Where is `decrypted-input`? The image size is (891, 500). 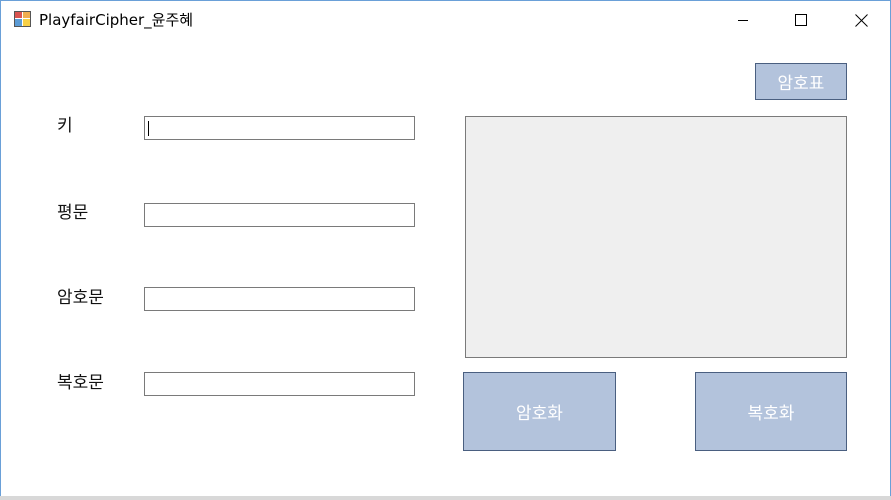
decrypted-input is located at coordinates (279, 384).